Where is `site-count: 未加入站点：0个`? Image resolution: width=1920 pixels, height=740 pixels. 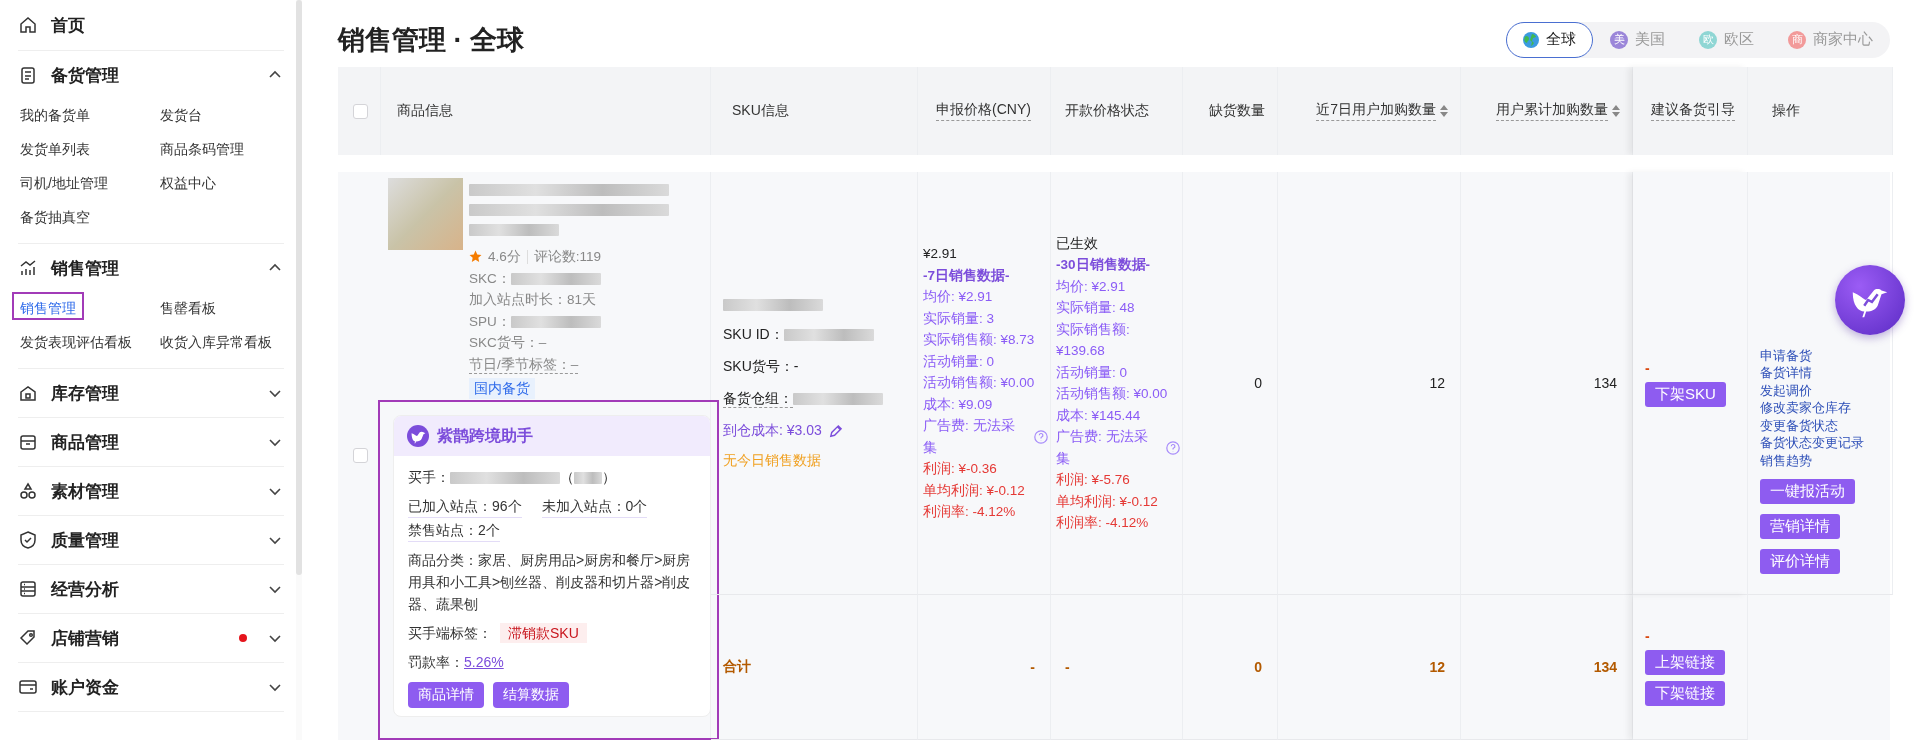 site-count: 未加入站点：0个 is located at coordinates (594, 507).